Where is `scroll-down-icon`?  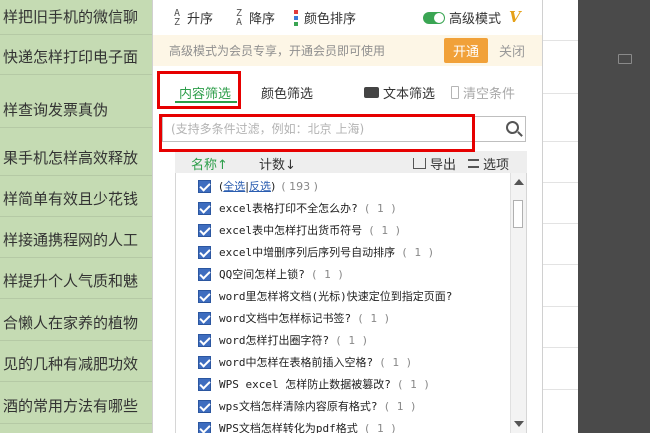
scroll-down-icon is located at coordinates (519, 424).